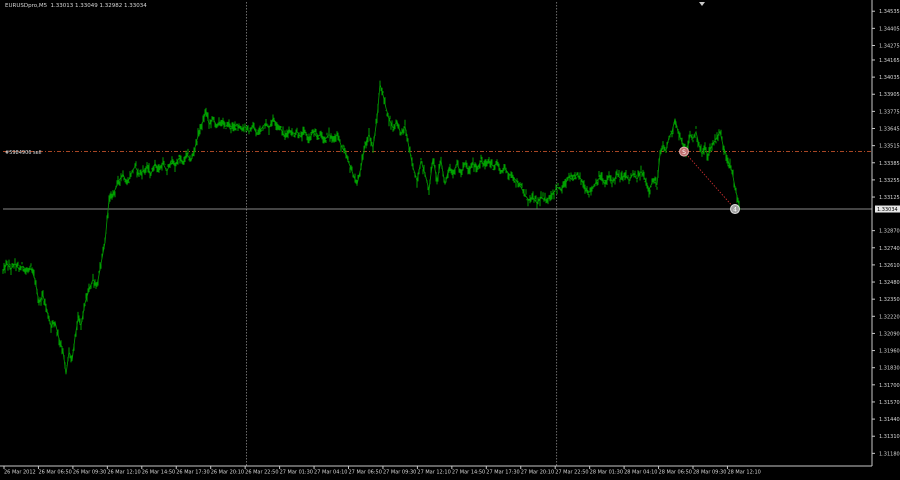  I want to click on order-label: #5984906 sell, so click(23, 153).